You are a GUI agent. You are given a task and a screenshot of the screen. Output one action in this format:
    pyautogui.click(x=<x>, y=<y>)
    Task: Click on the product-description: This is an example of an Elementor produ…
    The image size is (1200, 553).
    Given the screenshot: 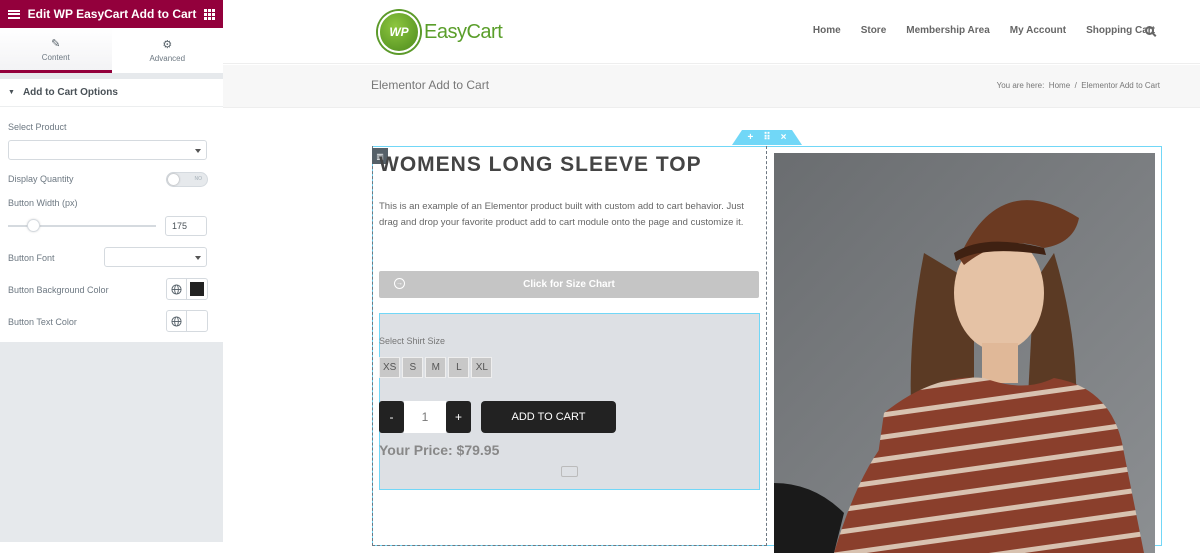 What is the action you would take?
    pyautogui.click(x=561, y=214)
    